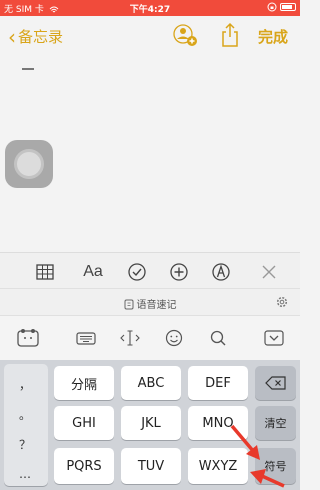 Image resolution: width=320 pixels, height=490 pixels. Describe the element at coordinates (25, 414) in the screenshot. I see `punctuation-key: 。` at that location.